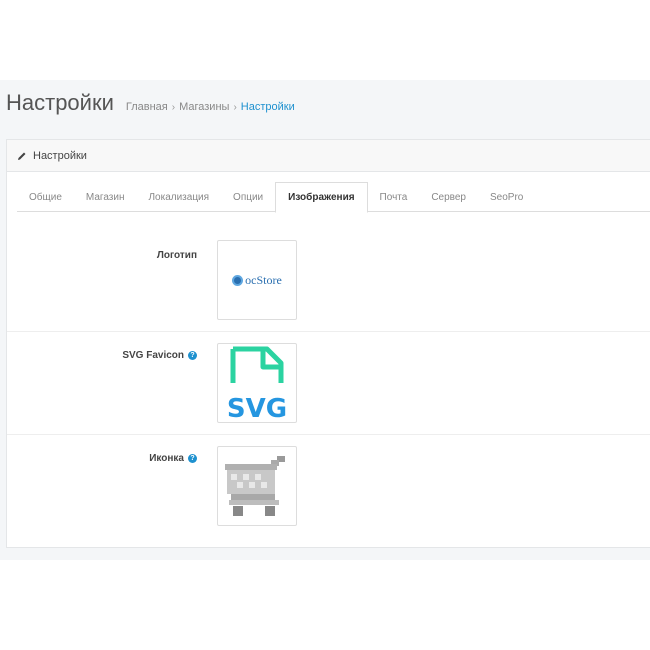 The height and width of the screenshot is (650, 650). I want to click on tab-store: Магазин, so click(105, 197).